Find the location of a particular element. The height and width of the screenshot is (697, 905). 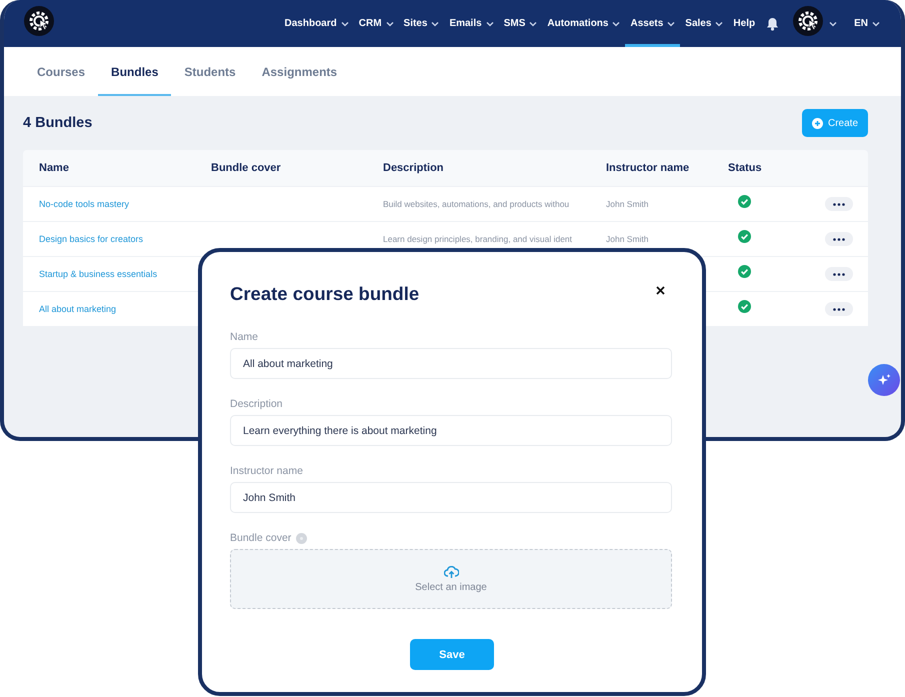

nav-menu-item: Sites is located at coordinates (421, 23).